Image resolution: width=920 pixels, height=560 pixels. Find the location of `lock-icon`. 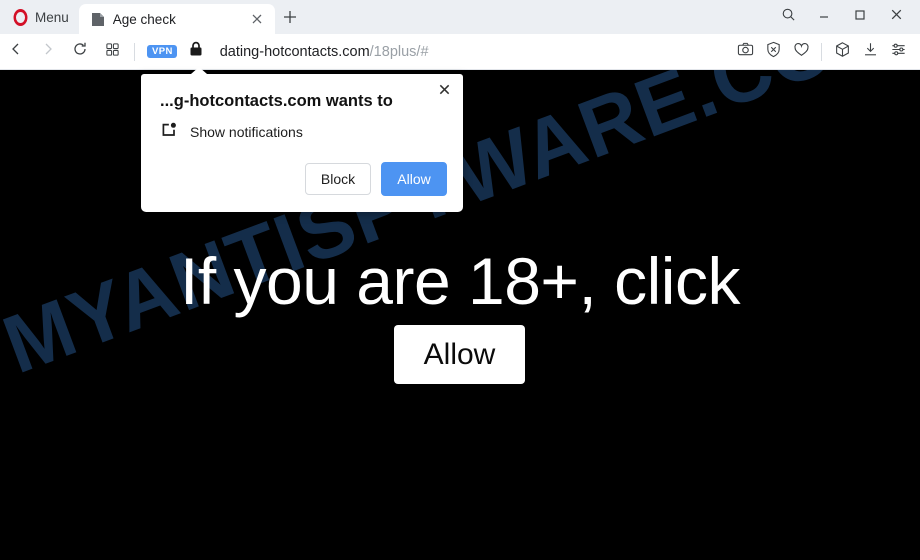

lock-icon is located at coordinates (196, 51).